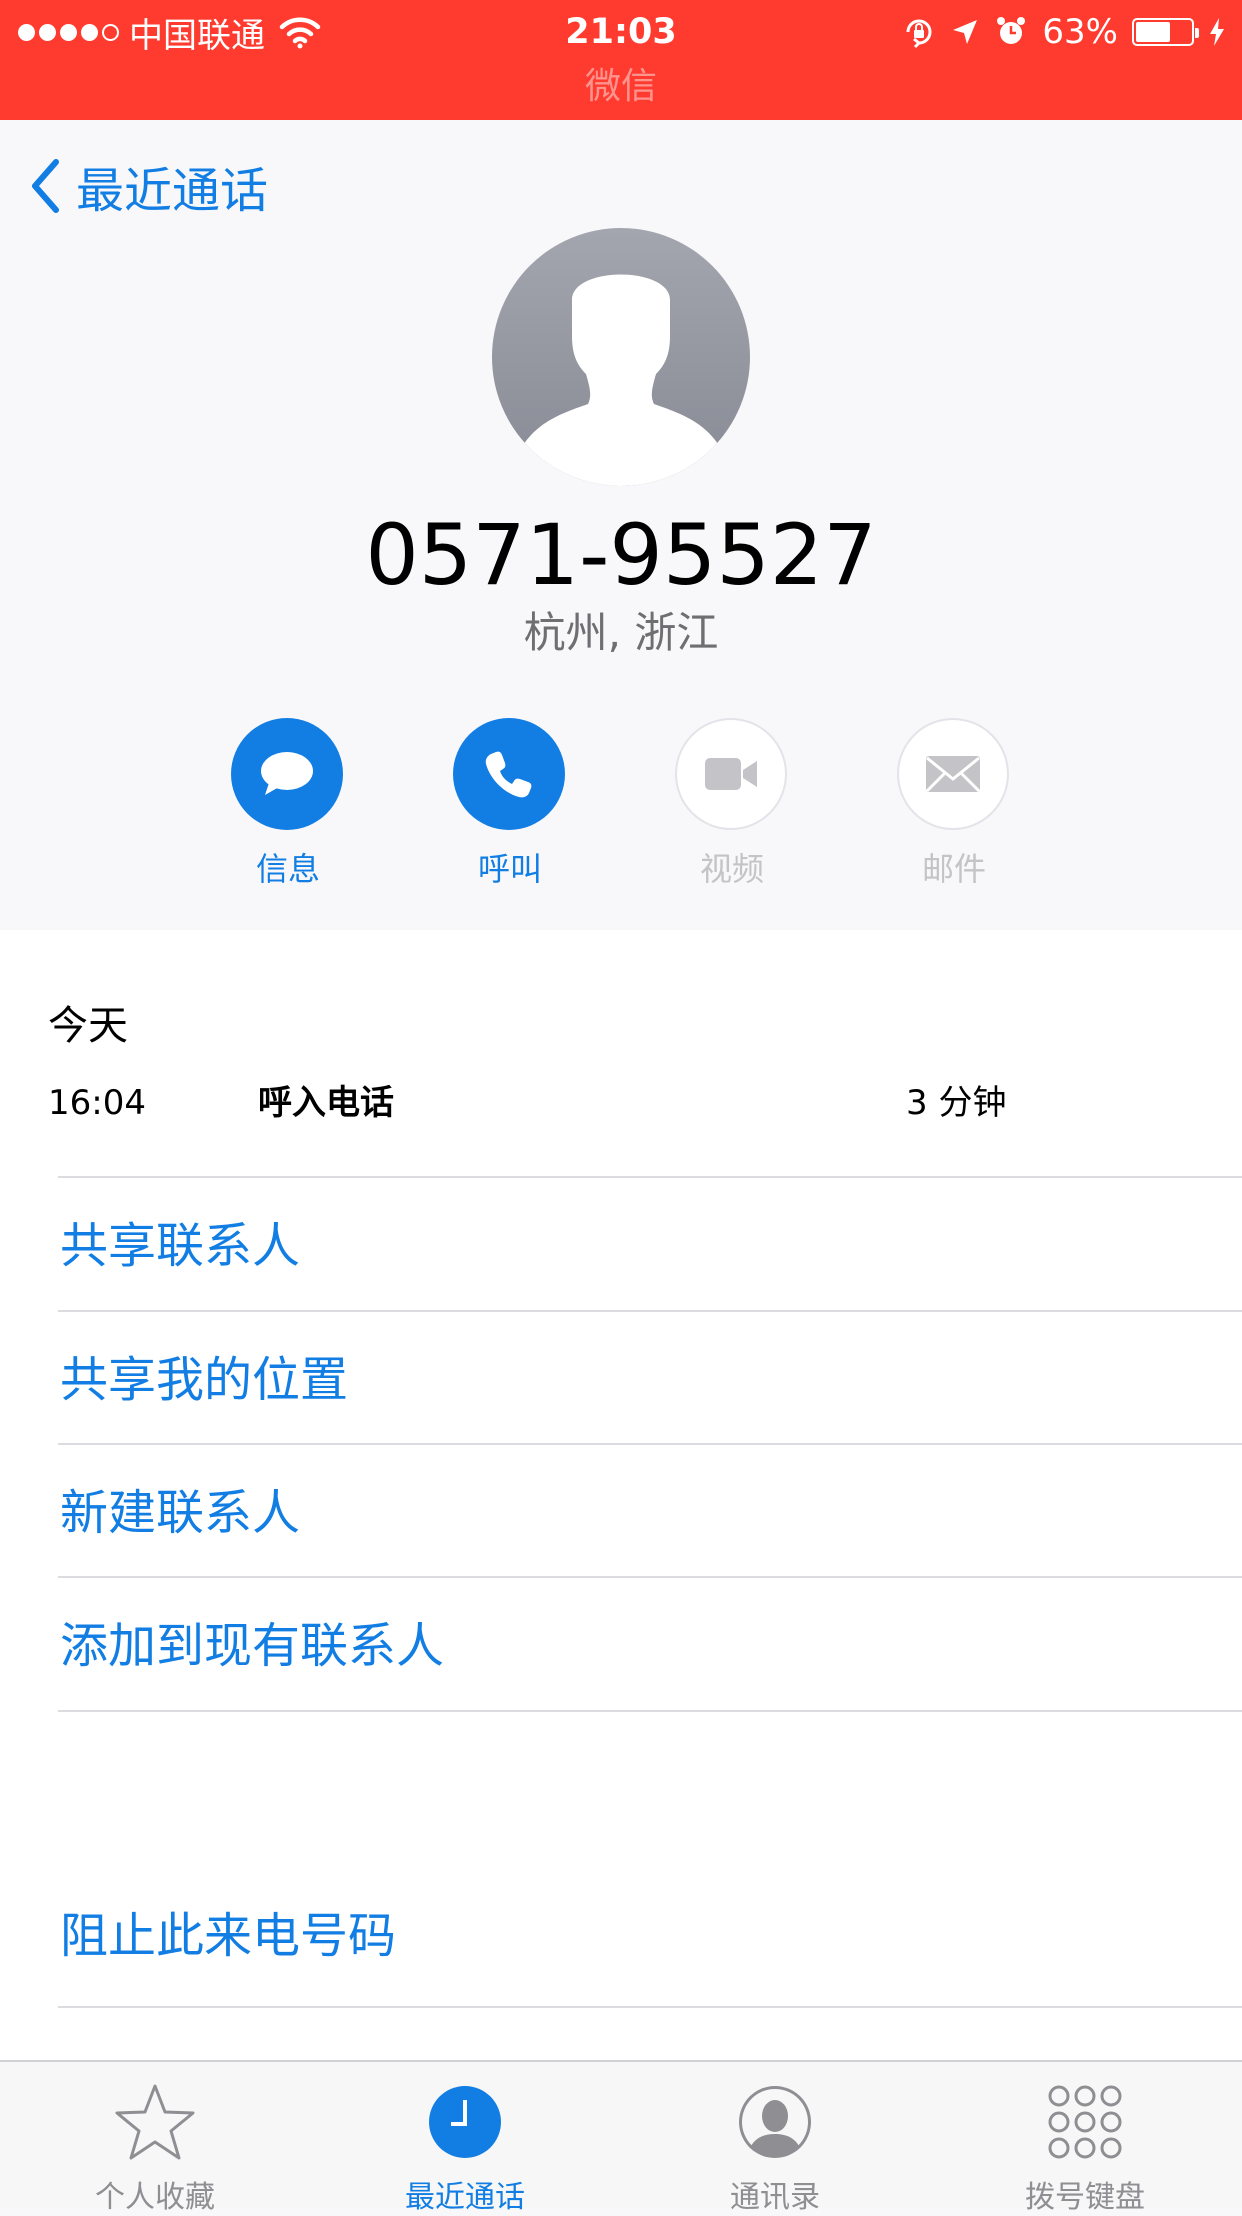  Describe the element at coordinates (1165, 32) in the screenshot. I see `battery-icon` at that location.